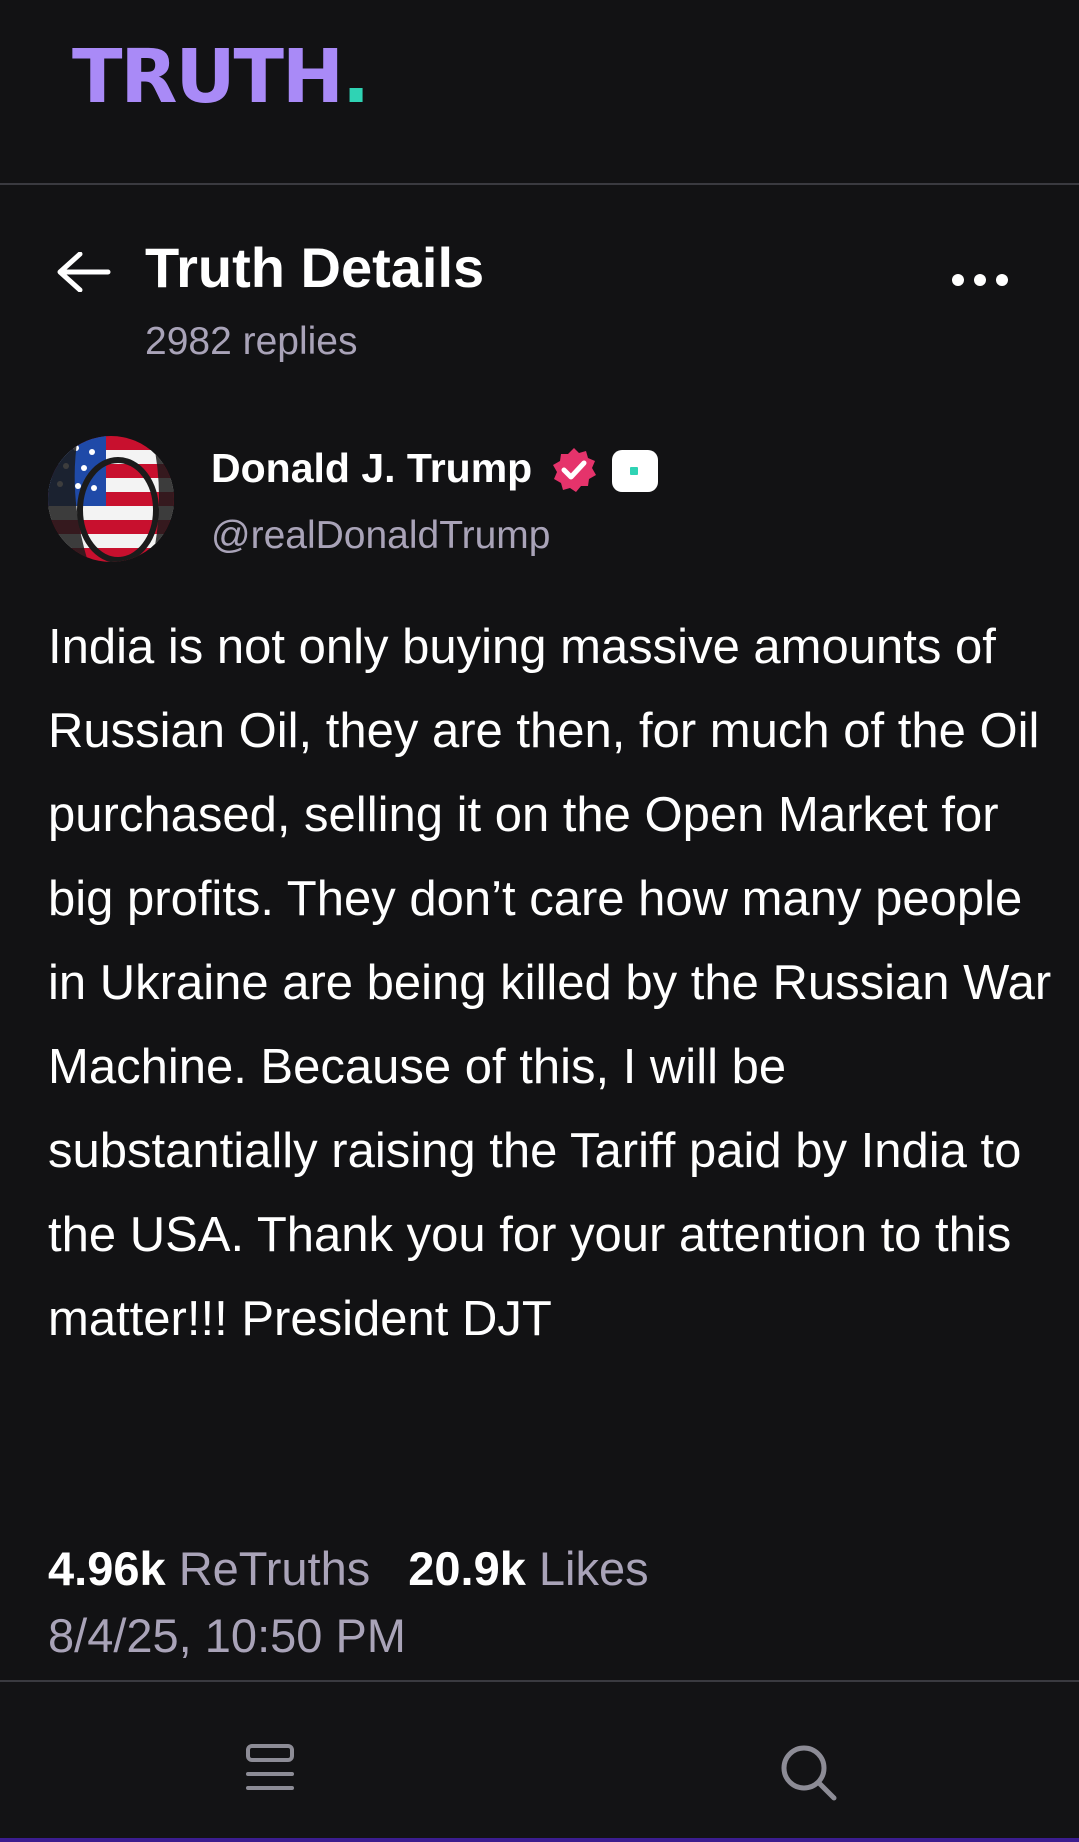 The height and width of the screenshot is (1842, 1079). I want to click on retruths-label: ReTruths, so click(275, 1568).